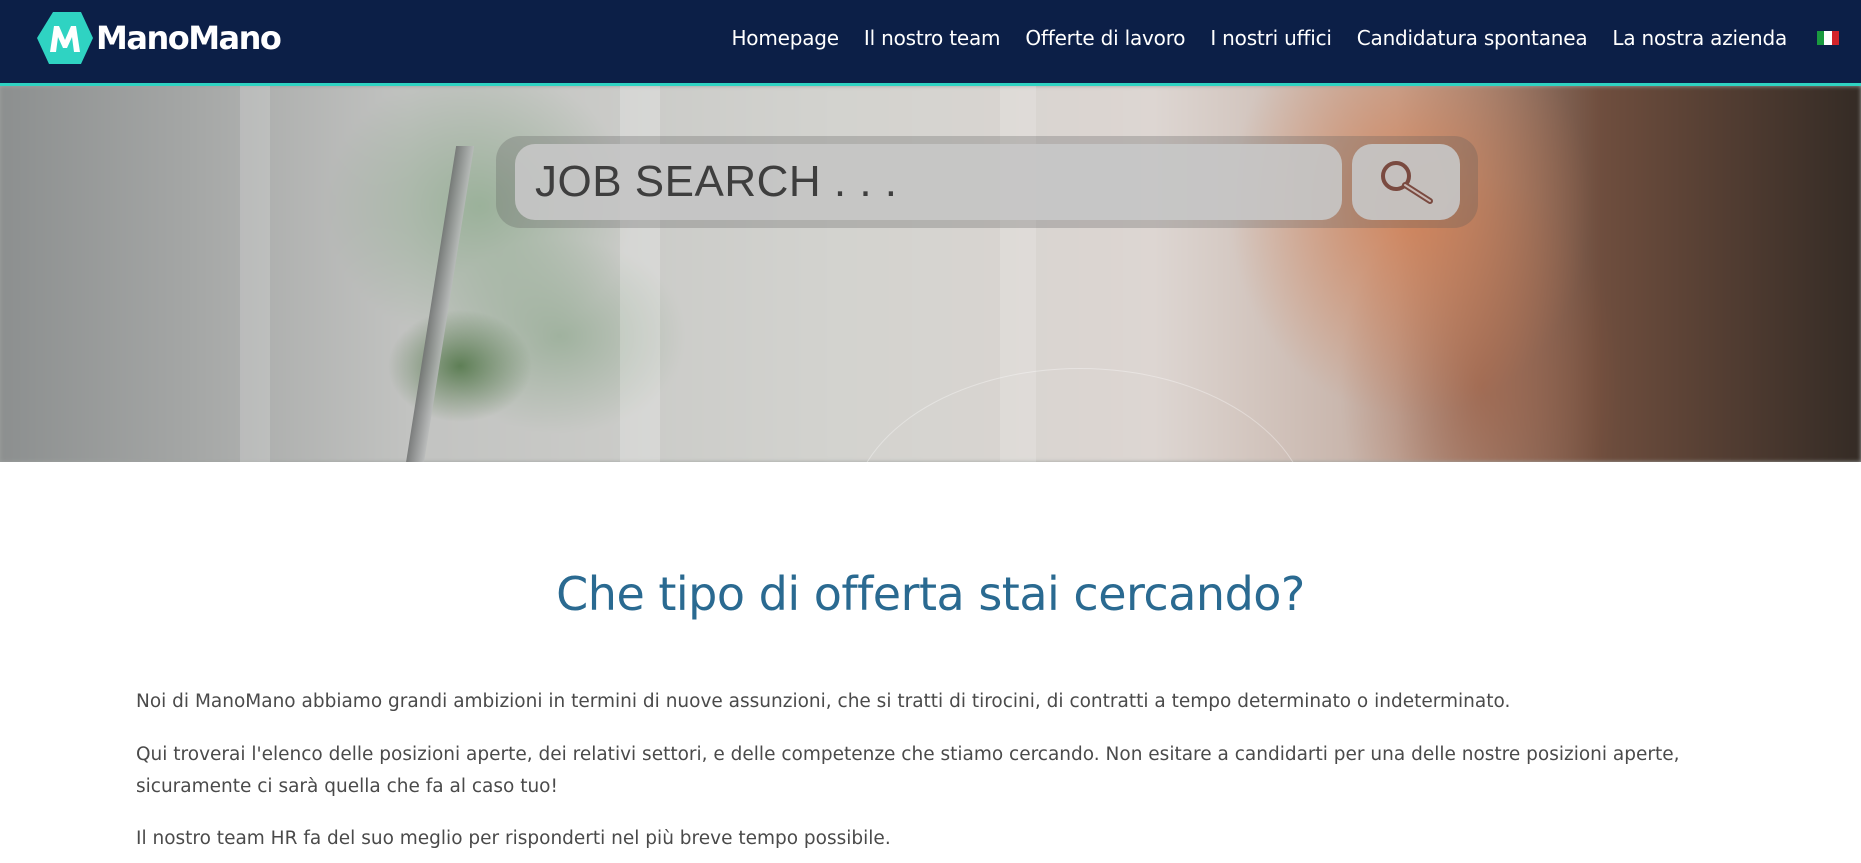 This screenshot has height=863, width=1861. I want to click on job-search-button, so click(1406, 182).